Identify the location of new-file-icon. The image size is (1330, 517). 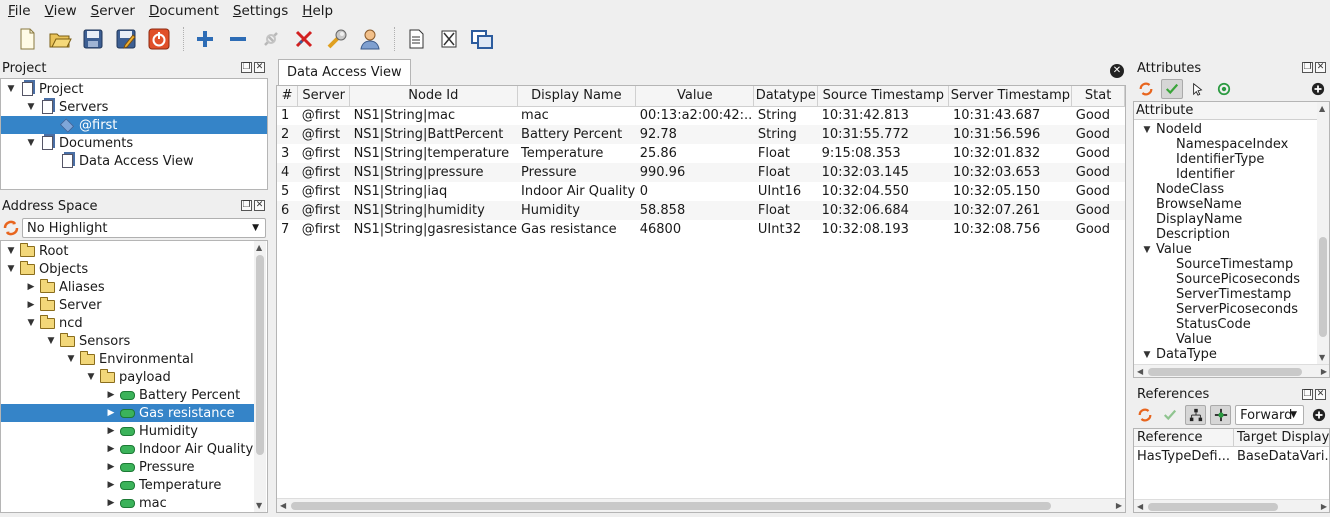
(27, 39).